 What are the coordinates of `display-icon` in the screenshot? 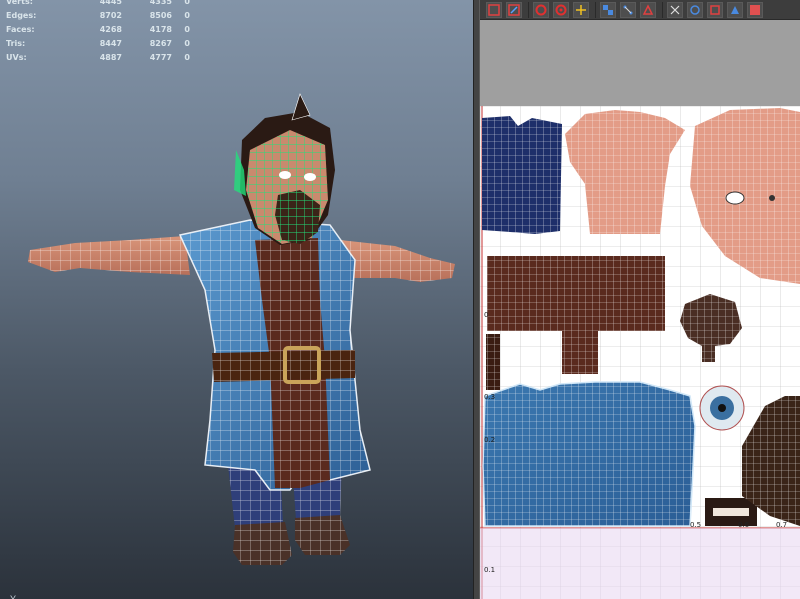 It's located at (715, 9).